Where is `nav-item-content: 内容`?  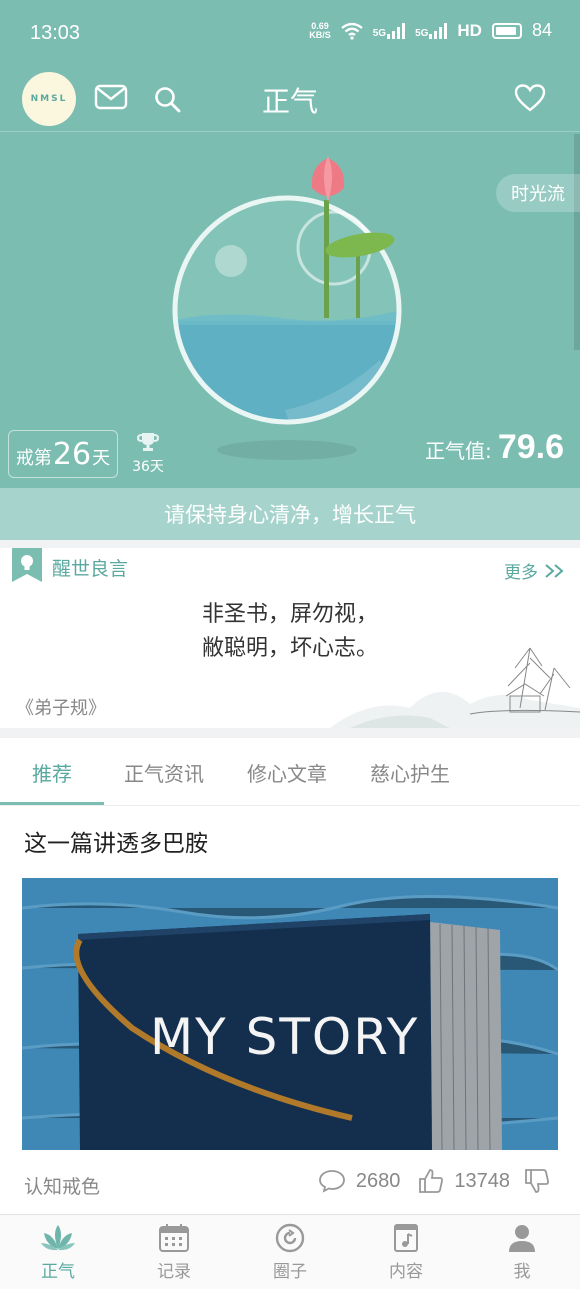
nav-item-content: 内容 is located at coordinates (406, 1252).